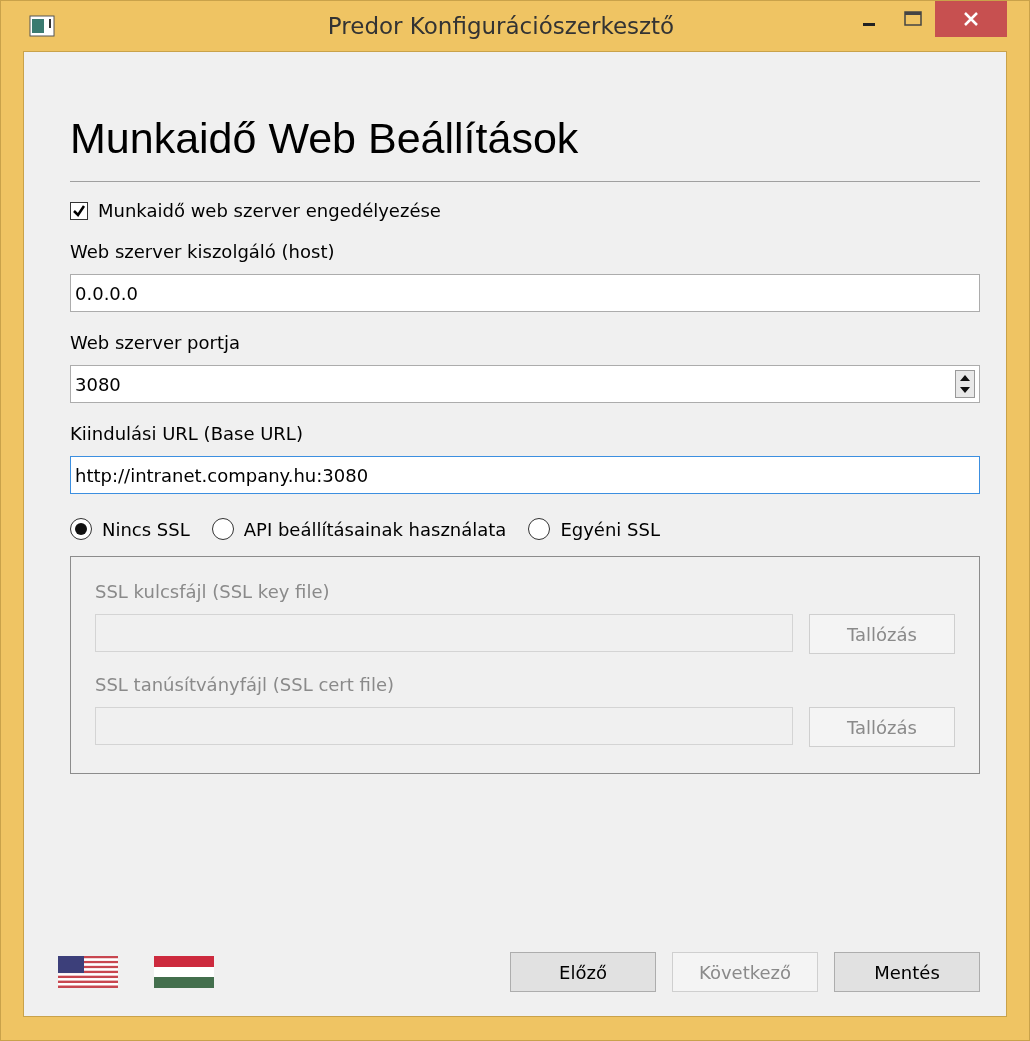  What do you see at coordinates (213, 591) in the screenshot?
I see `field-label: SSL kulcsfájl (SSL key file)` at bounding box center [213, 591].